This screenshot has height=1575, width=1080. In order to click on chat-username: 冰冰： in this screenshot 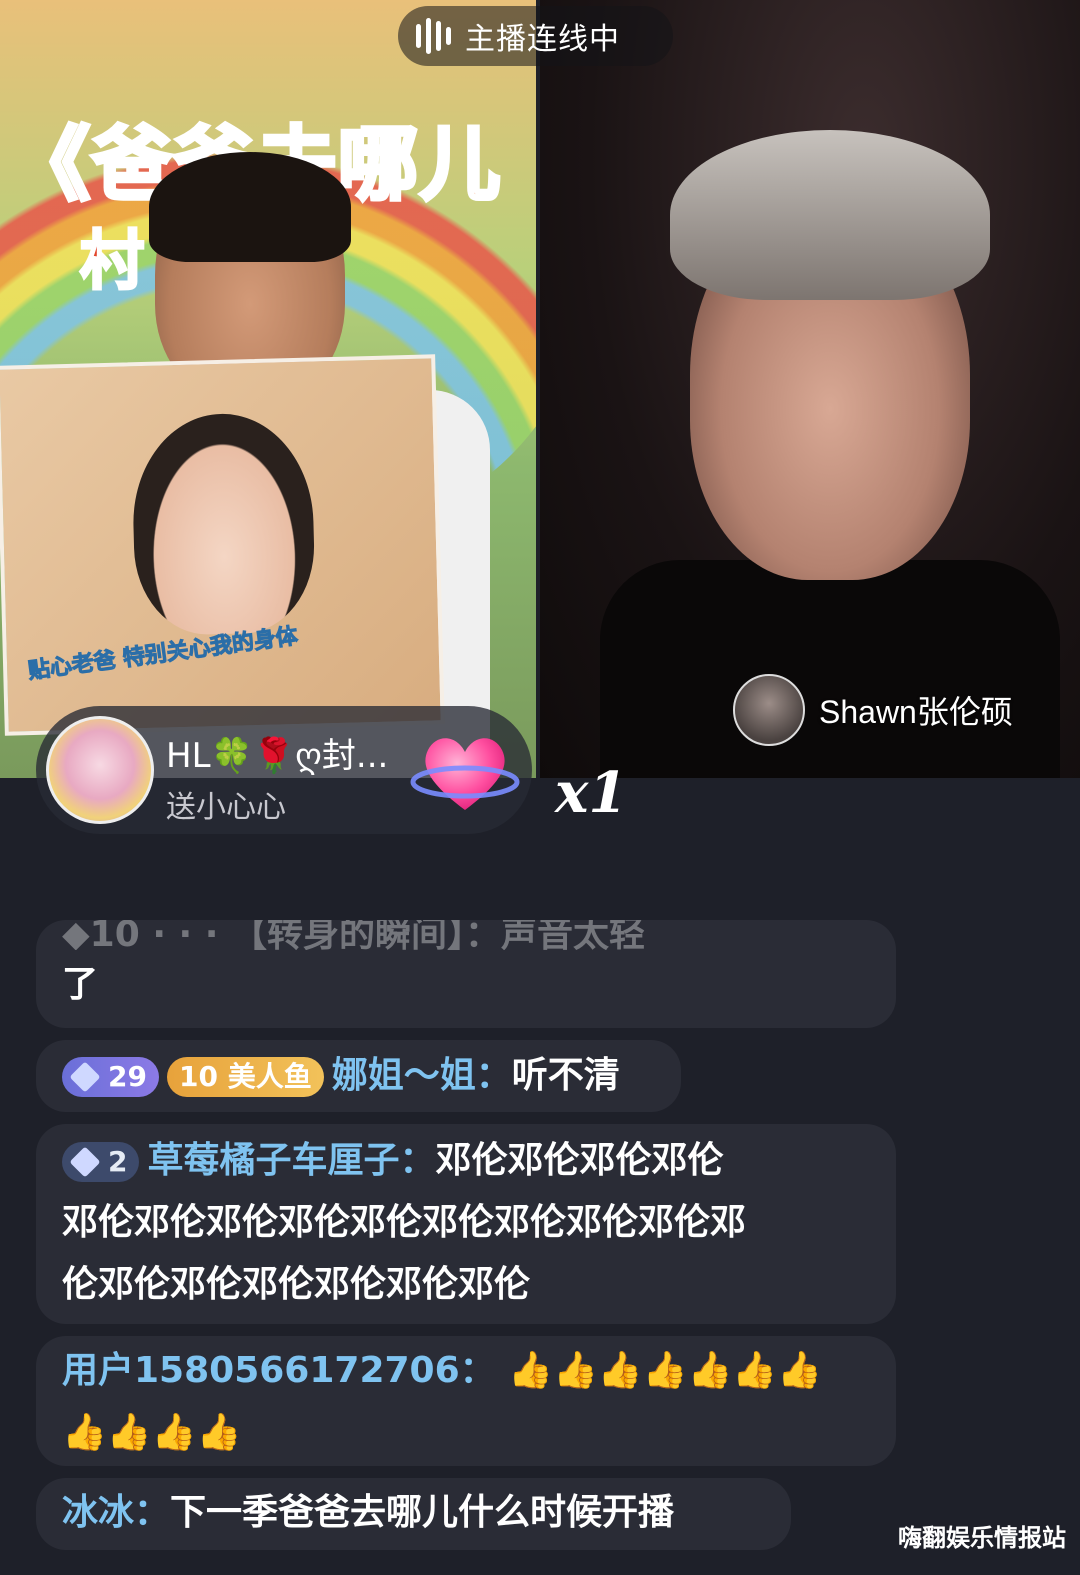, I will do `click(116, 1512)`.